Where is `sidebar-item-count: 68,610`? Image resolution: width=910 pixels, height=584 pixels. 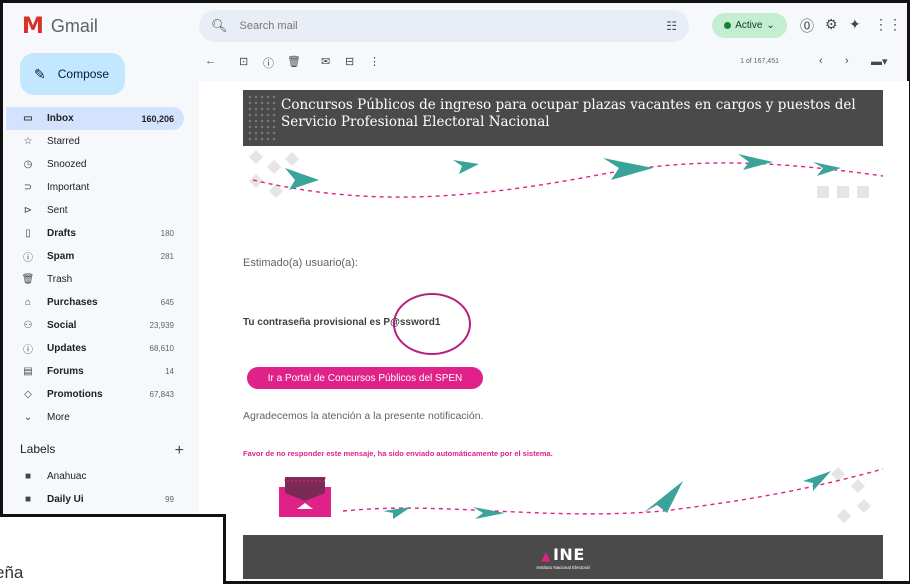 sidebar-item-count: 68,610 is located at coordinates (161, 348).